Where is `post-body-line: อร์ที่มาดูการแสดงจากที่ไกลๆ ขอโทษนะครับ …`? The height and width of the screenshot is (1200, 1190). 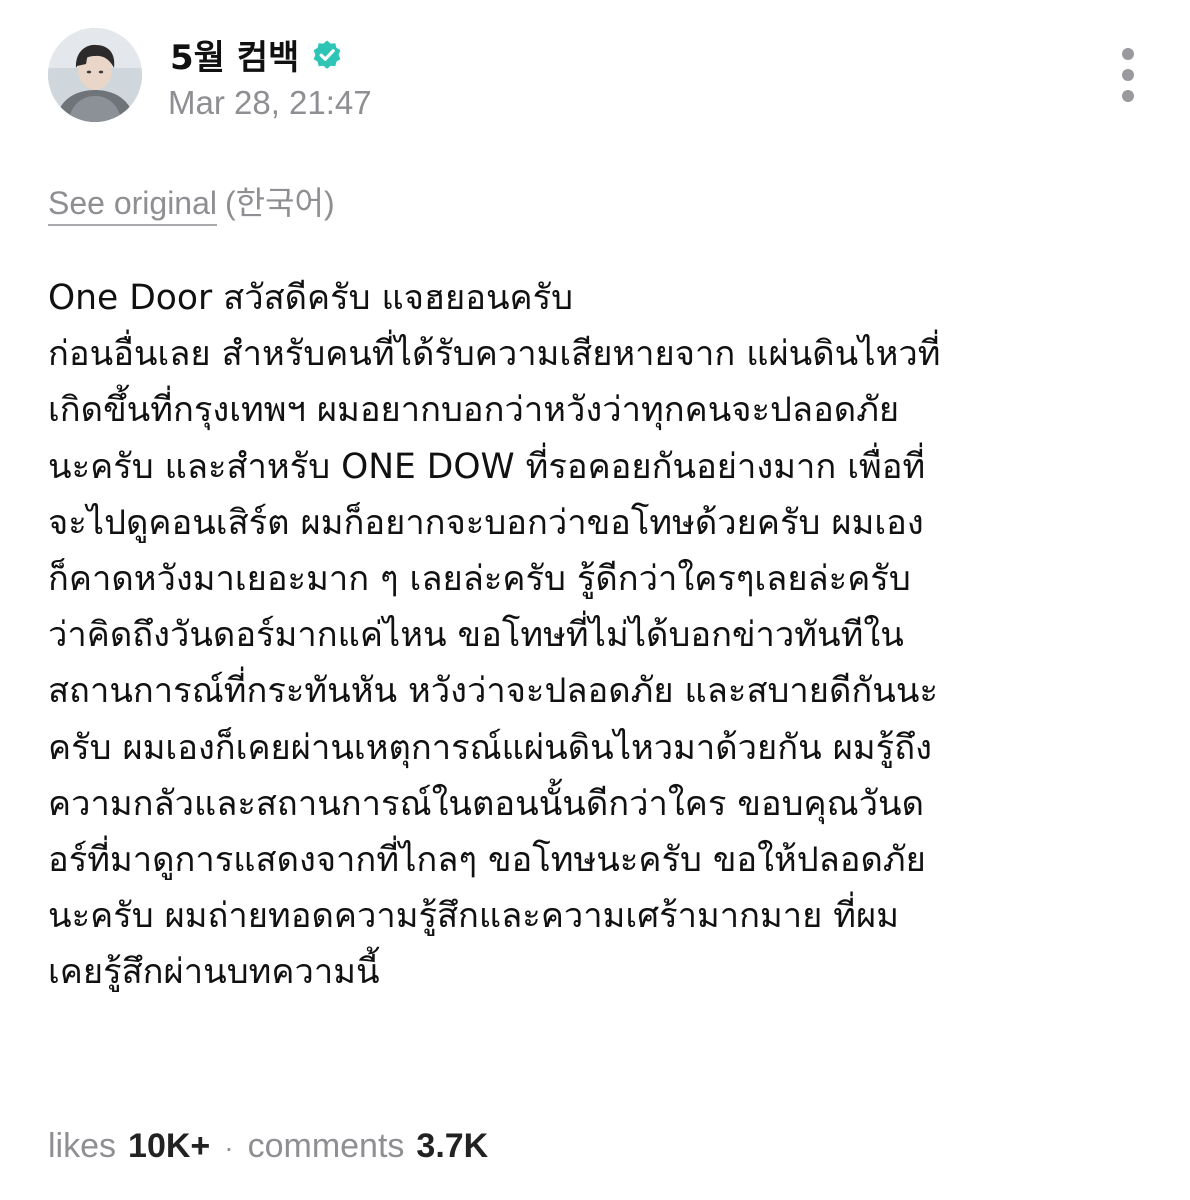
post-body-line: อร์ที่มาดูการแสดงจากที่ไกลๆ ขอโทษนะครับ … is located at coordinates (487, 859).